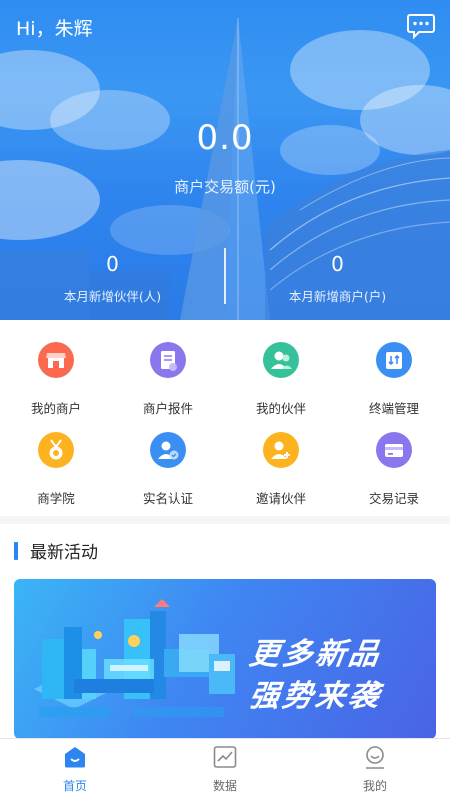 The width and height of the screenshot is (450, 800). I want to click on bottom-navigation-bar: 首页 数据 我的, so click(225, 769).